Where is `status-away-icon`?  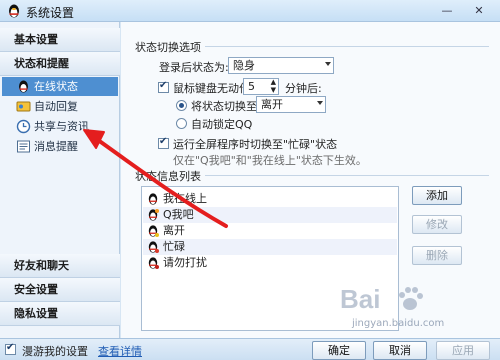
status-away-icon is located at coordinates (153, 231).